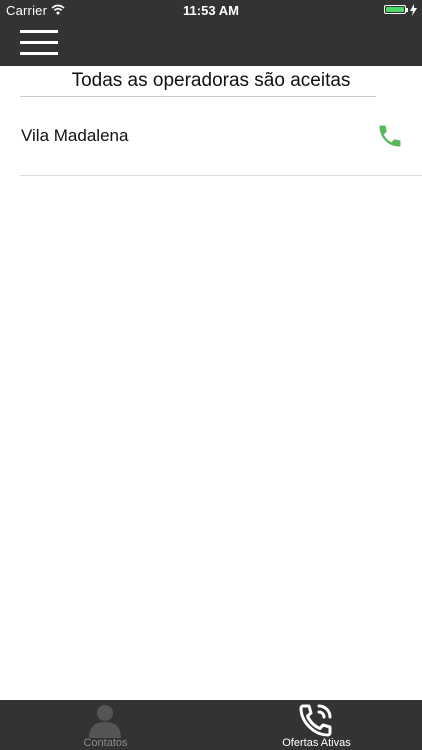  What do you see at coordinates (105, 721) in the screenshot?
I see `person-icon` at bounding box center [105, 721].